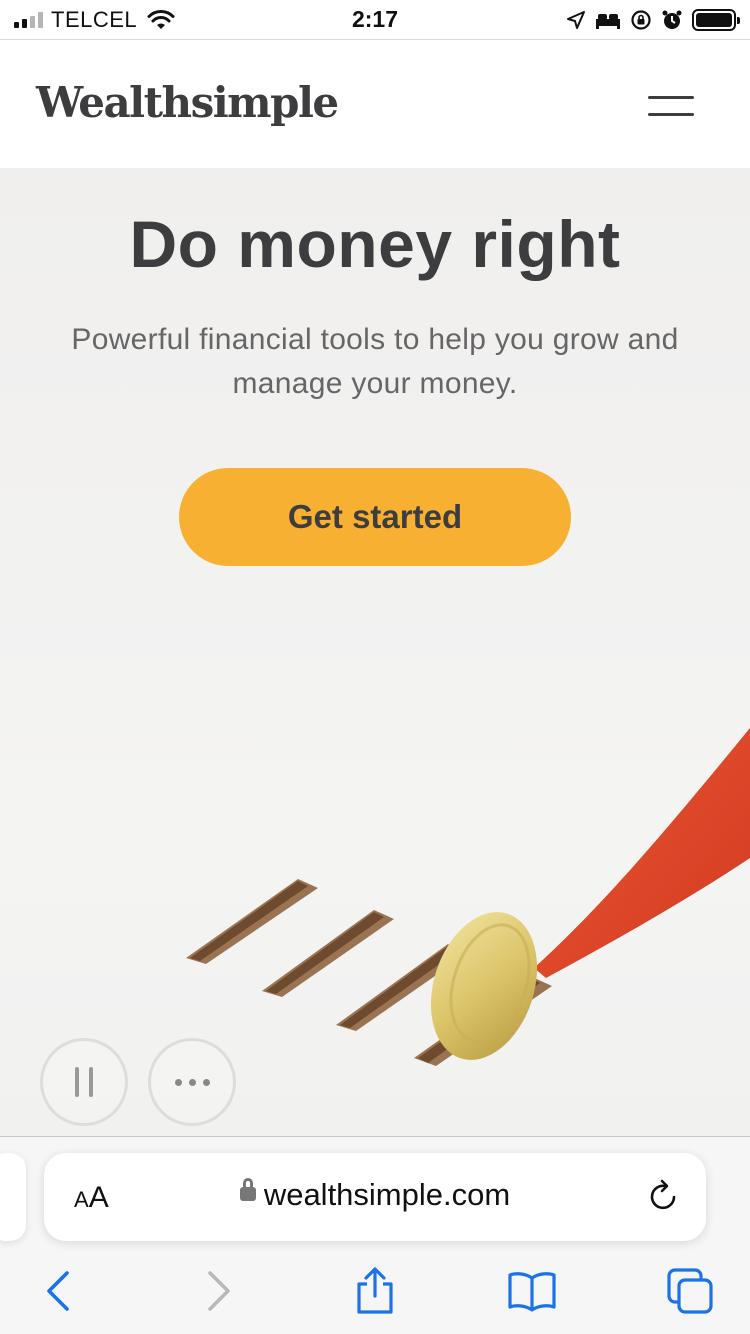  Describe the element at coordinates (653, 20) in the screenshot. I see `status-right` at that location.